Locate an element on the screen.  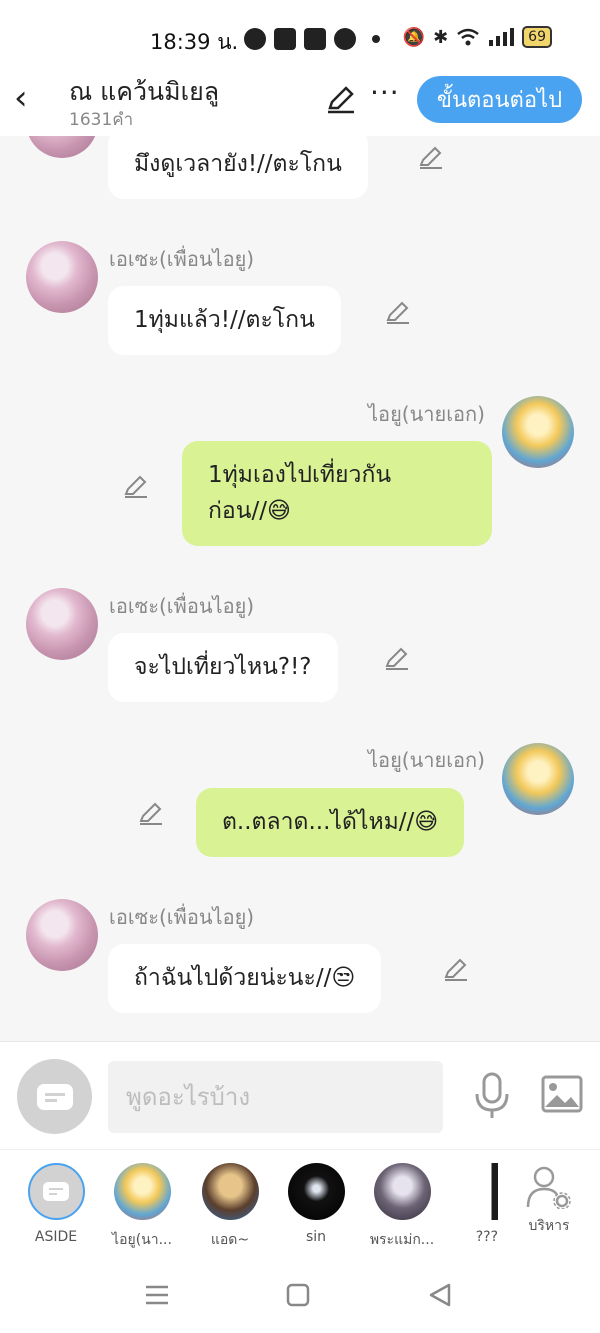
manage-label: บริหาร is located at coordinates (549, 1226).